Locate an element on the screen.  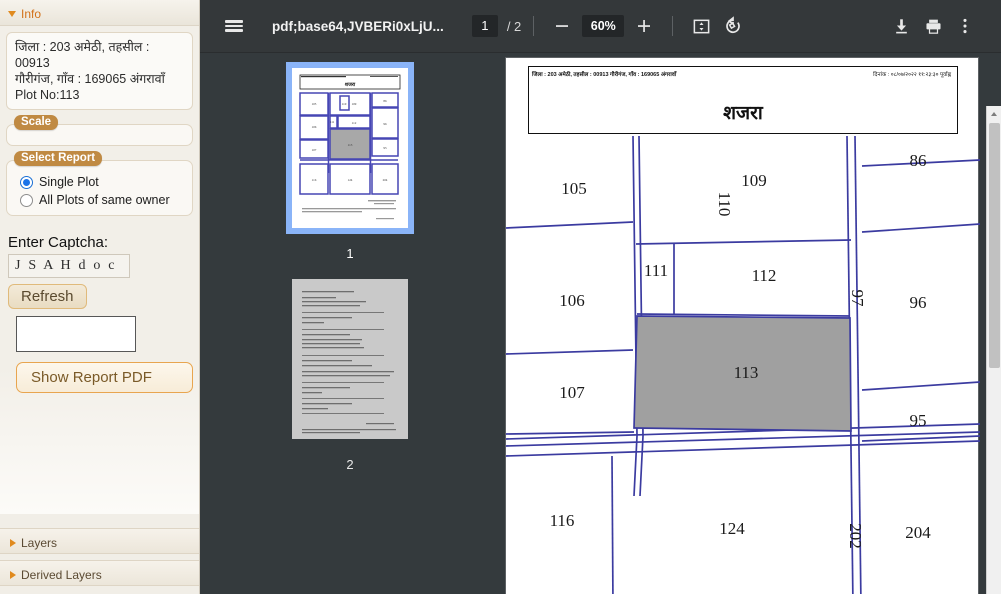
page-number-input: 1 is located at coordinates (484, 26).